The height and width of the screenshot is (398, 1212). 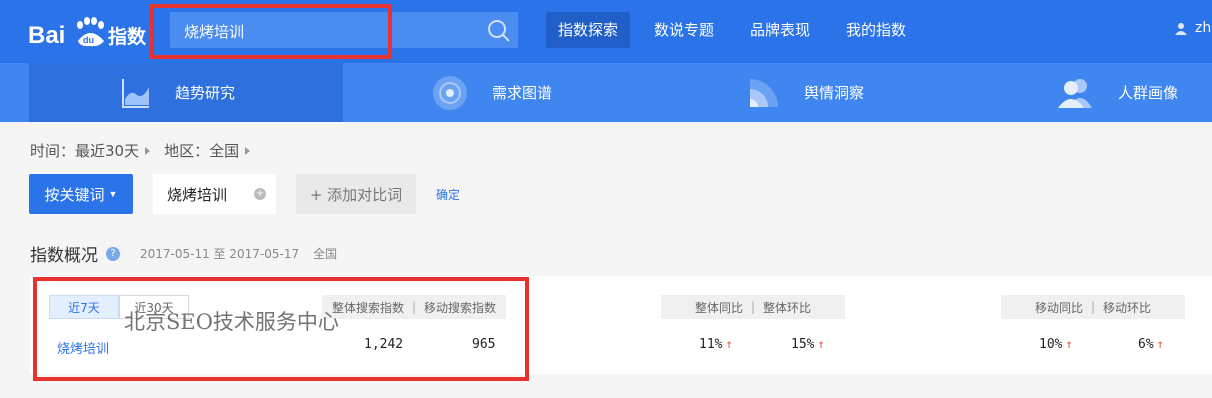 I want to click on tab-trend-research: 趋势研究, so click(x=186, y=92).